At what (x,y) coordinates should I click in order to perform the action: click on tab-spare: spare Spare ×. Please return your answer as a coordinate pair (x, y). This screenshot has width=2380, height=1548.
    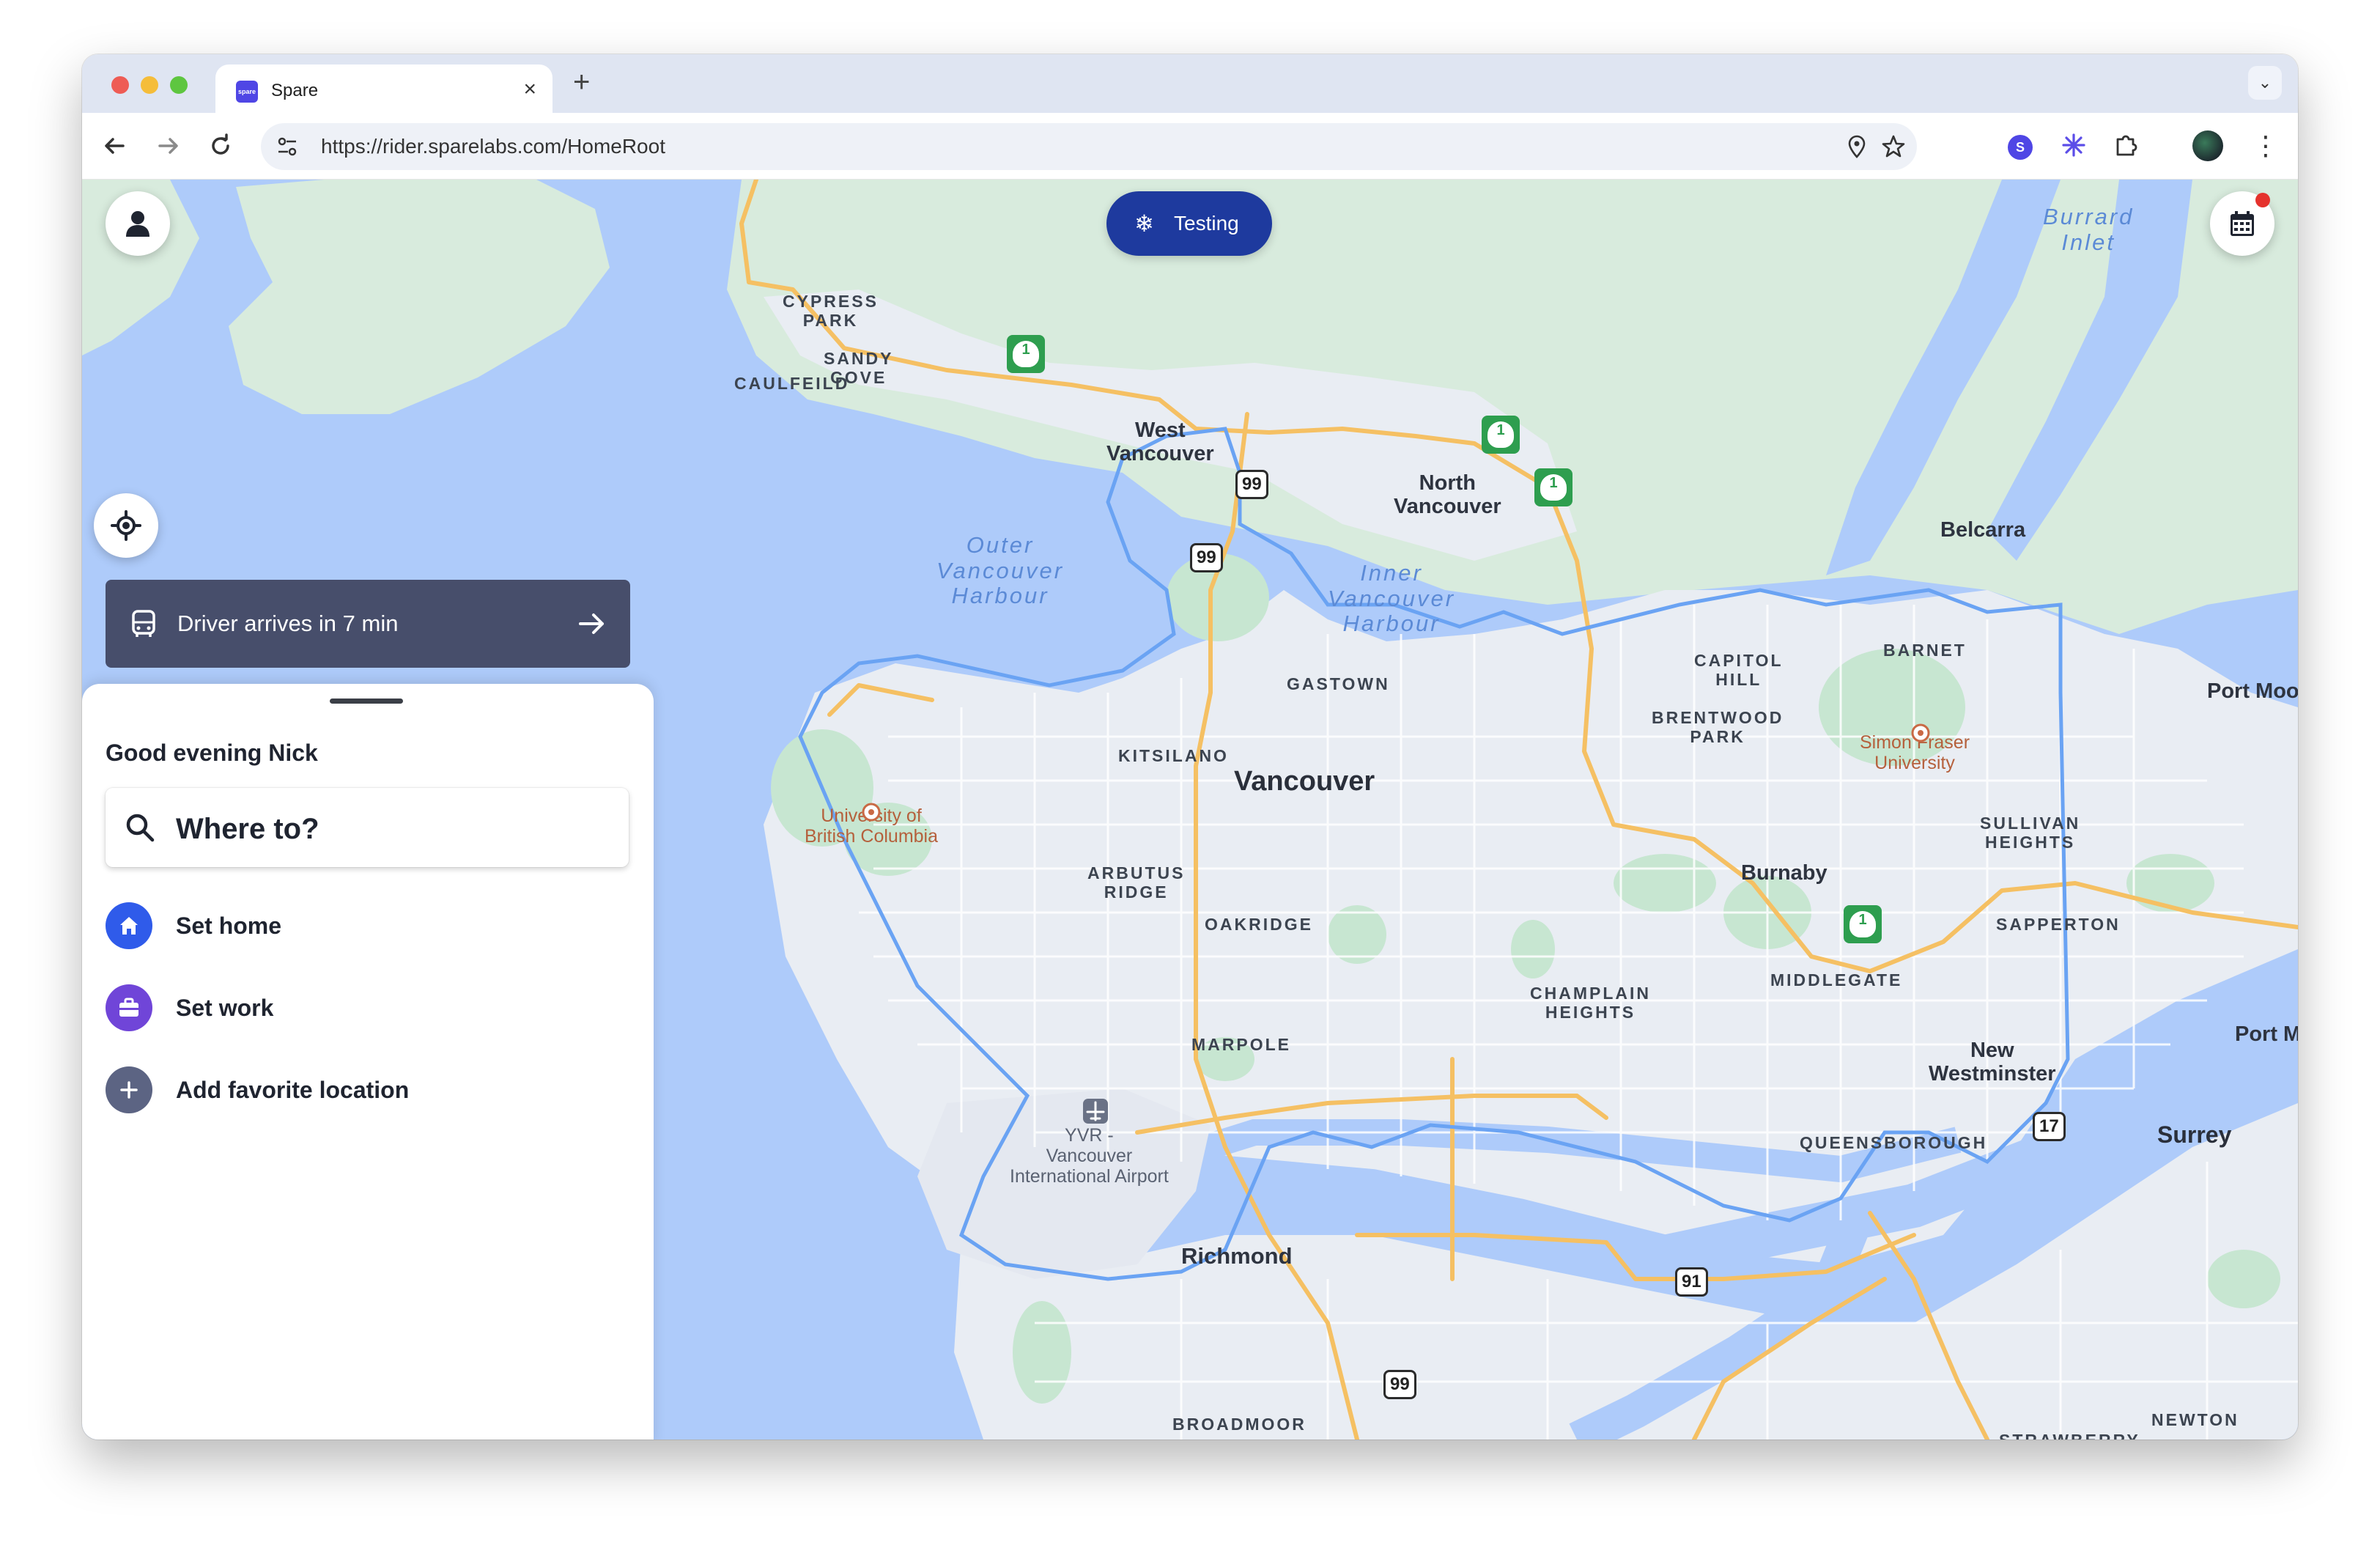
    Looking at the image, I should click on (383, 88).